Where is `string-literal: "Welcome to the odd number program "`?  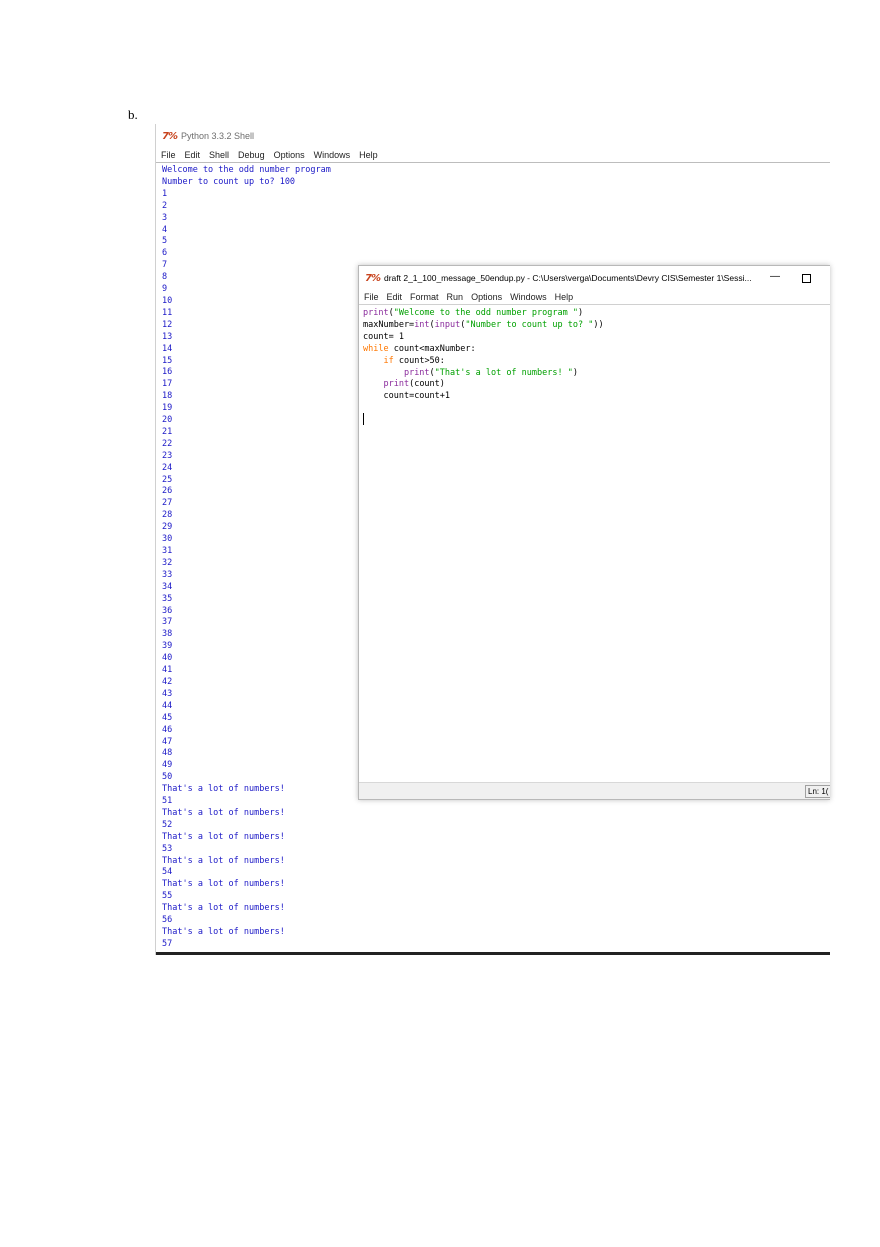 string-literal: "Welcome to the odd number program " is located at coordinates (485, 313).